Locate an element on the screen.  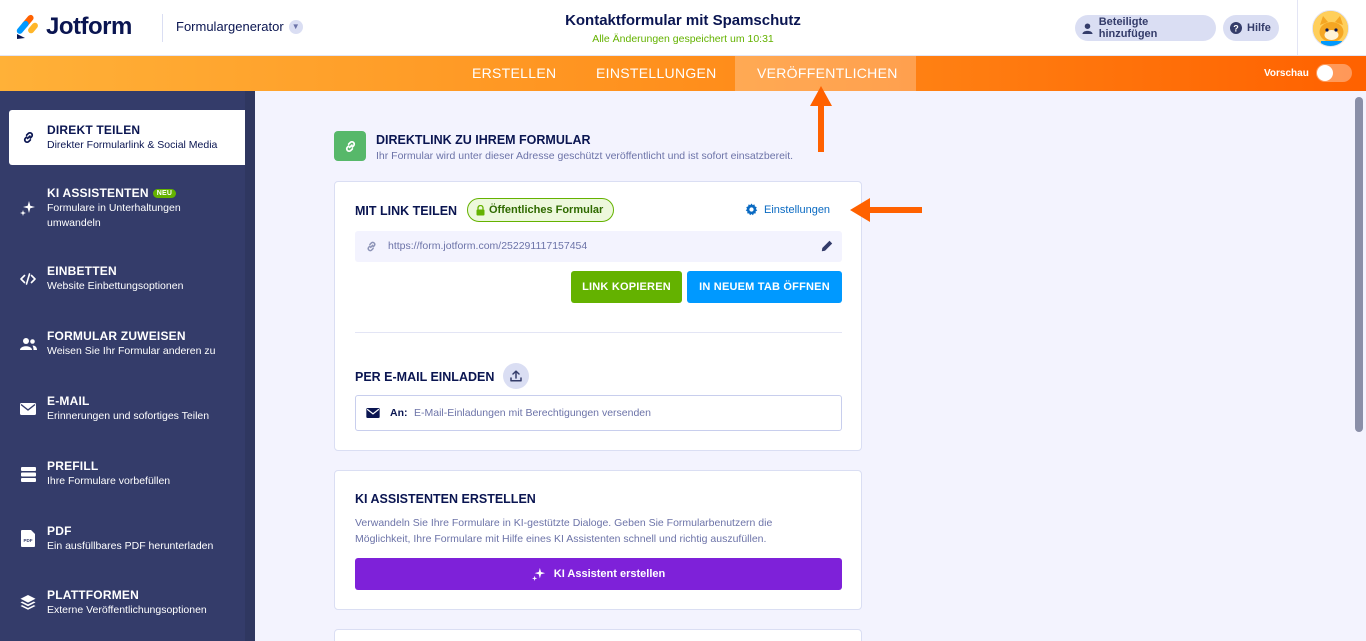
layers-icon is located at coordinates (28, 602).